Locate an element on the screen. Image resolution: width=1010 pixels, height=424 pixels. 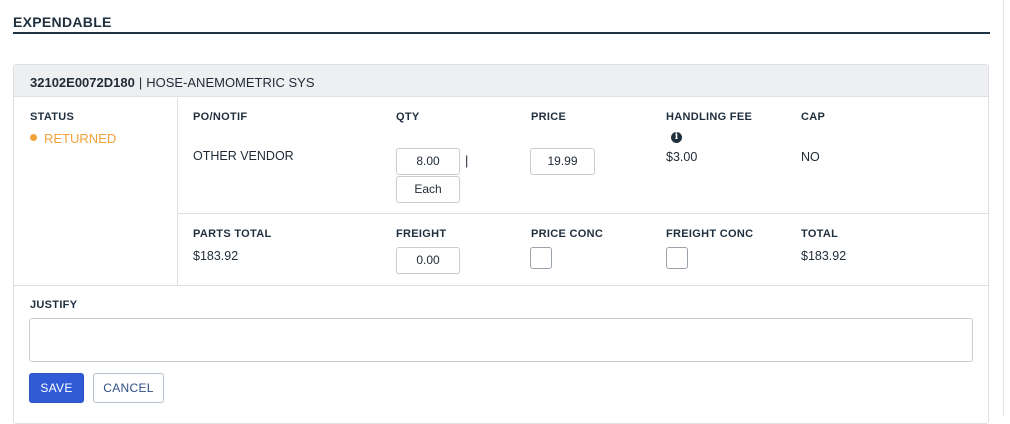
qty-unit-select: Each is located at coordinates (428, 189).